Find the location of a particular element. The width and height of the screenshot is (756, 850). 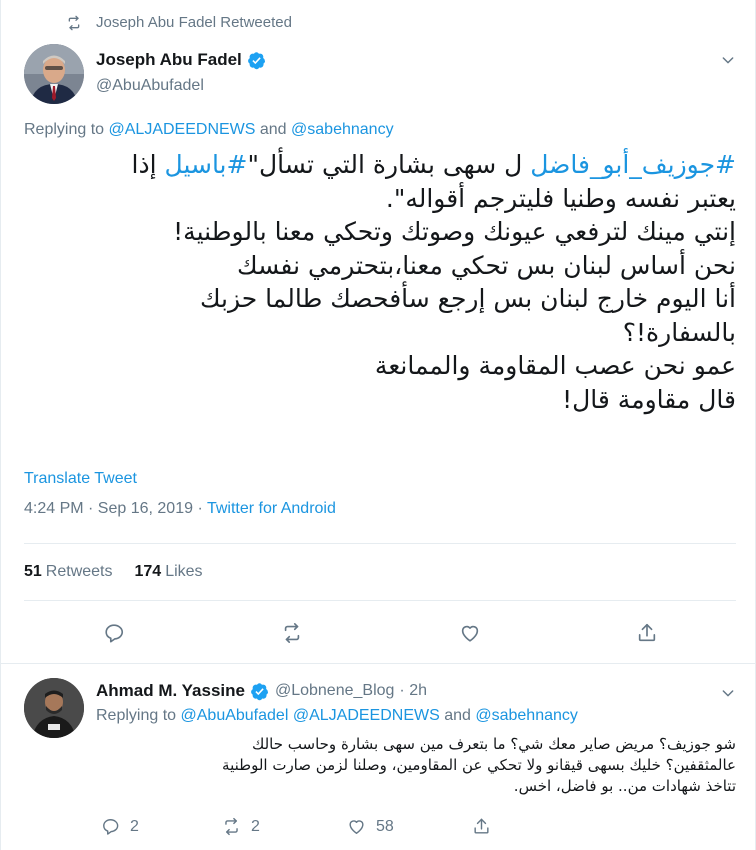

retweets-count: 51 is located at coordinates (33, 571).